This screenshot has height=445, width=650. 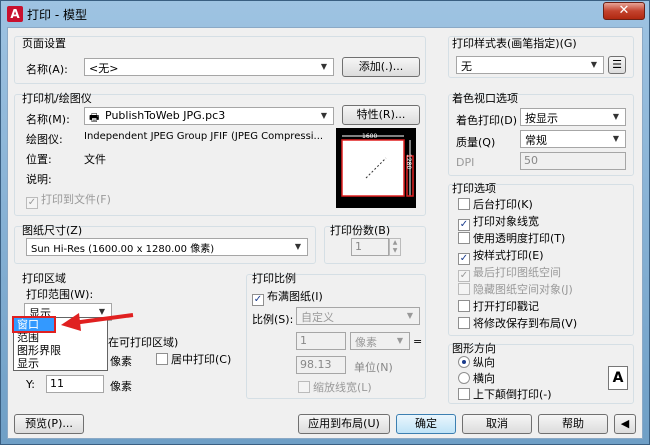 What do you see at coordinates (48, 119) in the screenshot?
I see `printer-name-label: 名称(M):` at bounding box center [48, 119].